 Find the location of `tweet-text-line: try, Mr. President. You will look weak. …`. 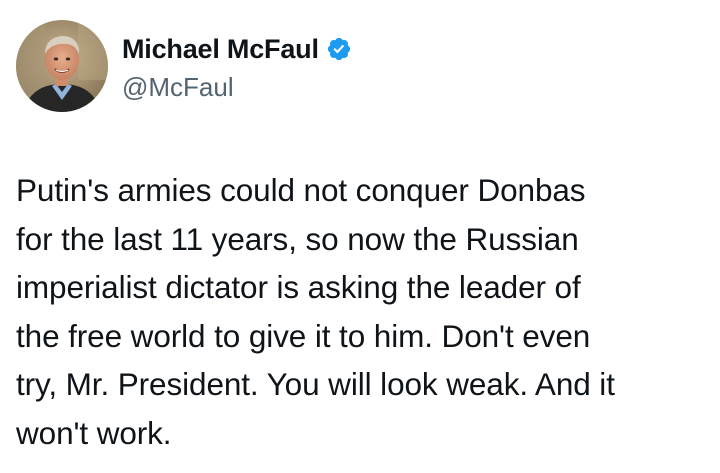

tweet-text-line: try, Mr. President. You will look weak. … is located at coordinates (315, 384).